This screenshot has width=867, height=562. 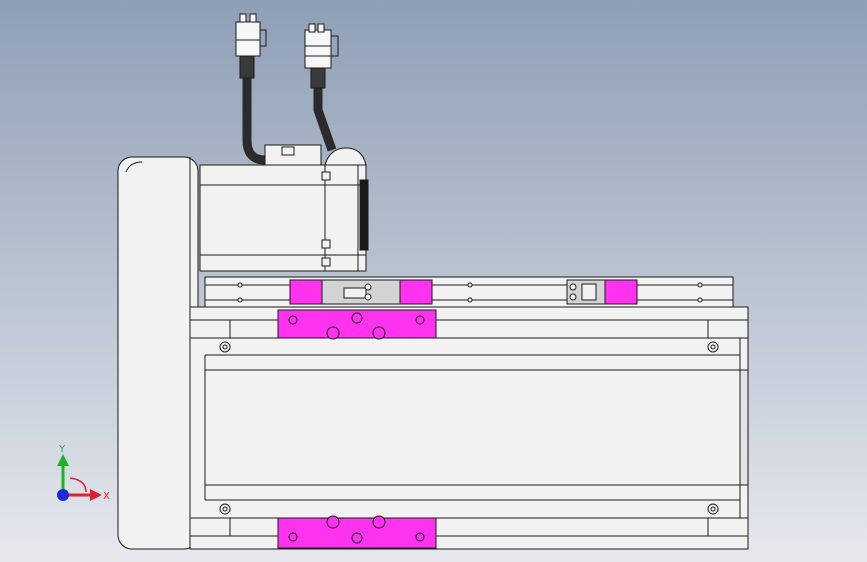 What do you see at coordinates (357, 324) in the screenshot?
I see `carriage-plate-top` at bounding box center [357, 324].